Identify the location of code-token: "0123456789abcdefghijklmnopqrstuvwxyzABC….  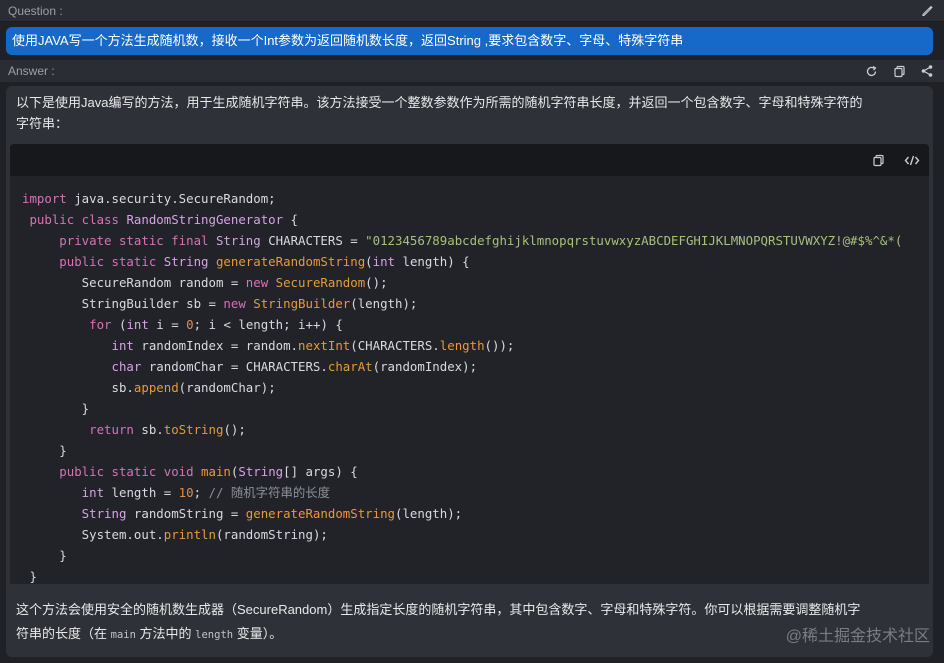
(634, 240).